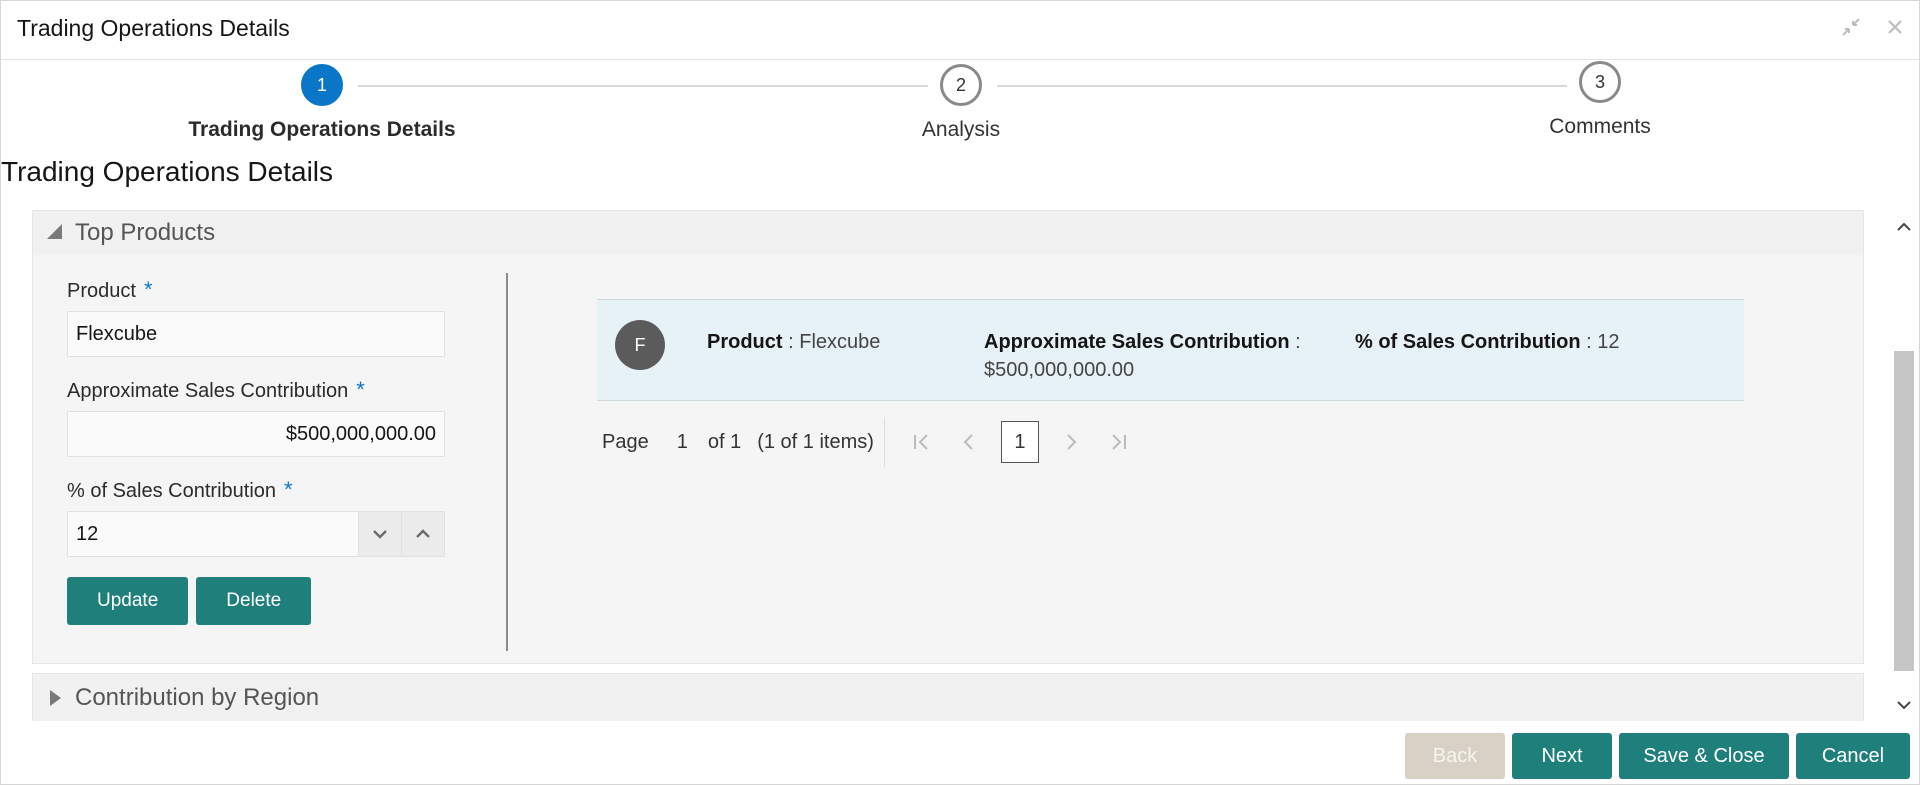 Image resolution: width=1920 pixels, height=785 pixels. I want to click on contribution-by-region-panel: Contribution by Region, so click(948, 697).